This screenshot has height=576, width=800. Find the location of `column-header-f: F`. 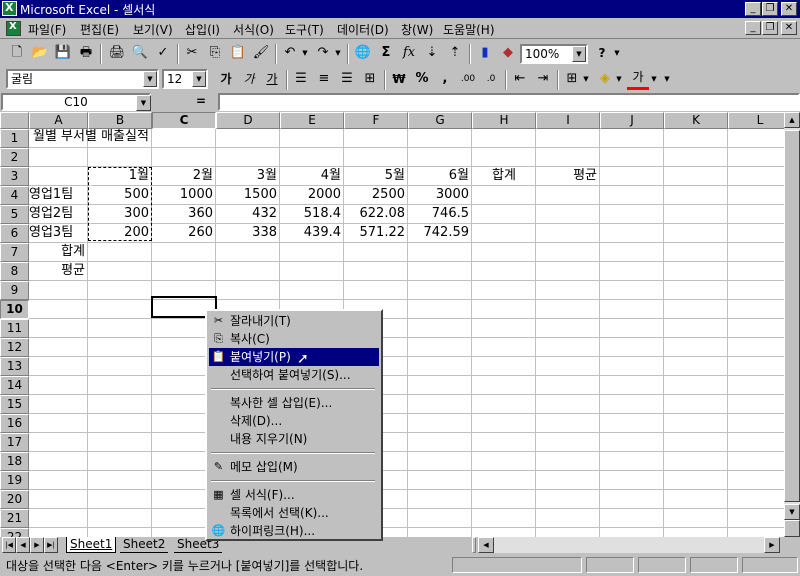

column-header-f: F is located at coordinates (376, 120).